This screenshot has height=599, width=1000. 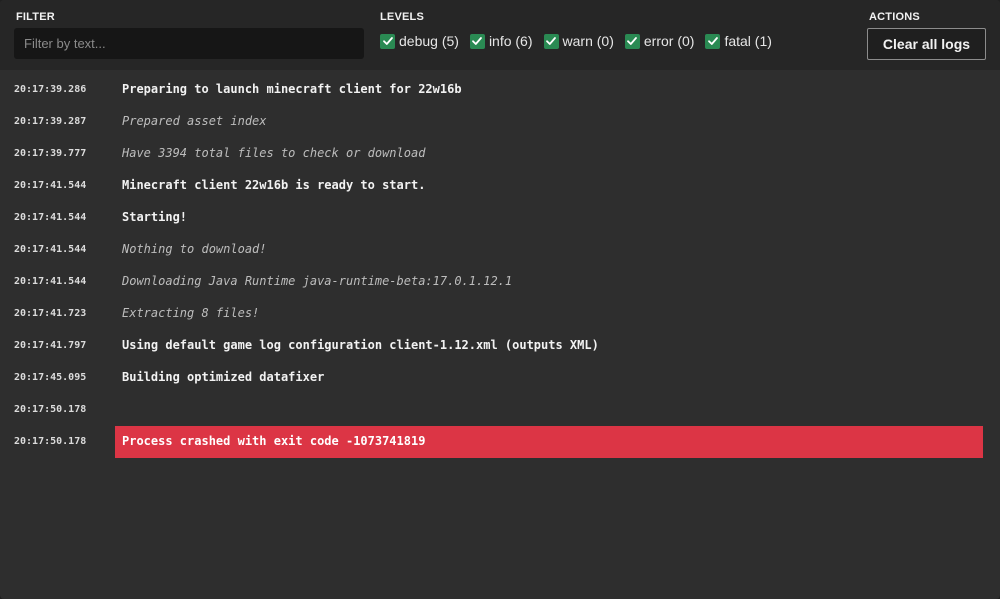 I want to click on log-timestamp: 20:17:39.287, so click(x=50, y=121).